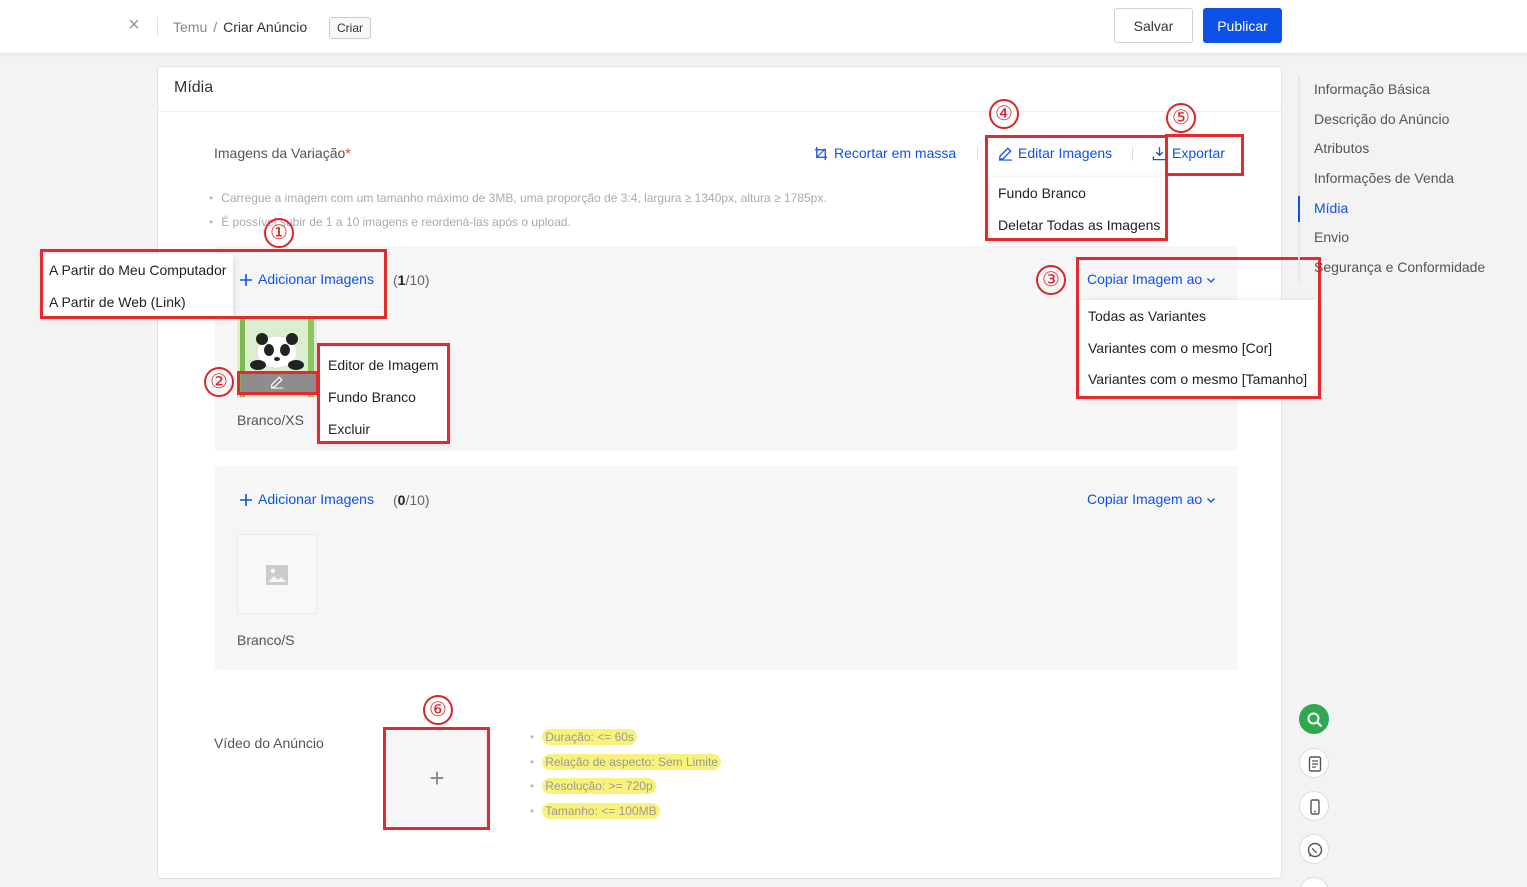 This screenshot has width=1527, height=887. What do you see at coordinates (266, 640) in the screenshot?
I see `variant-name: Branco/S` at bounding box center [266, 640].